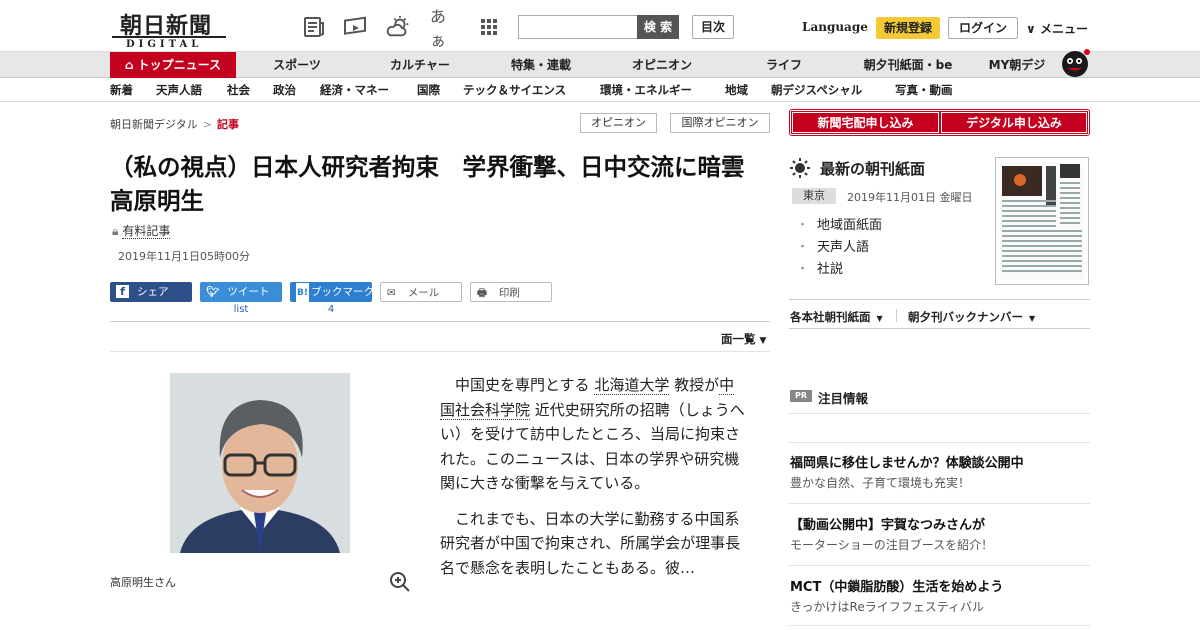 This screenshot has width=1200, height=630. What do you see at coordinates (439, 184) in the screenshot?
I see `article-title: （私の視点）日本人研究者拘束 学界衝撃、日中交流に暗雲 高原明生` at bounding box center [439, 184].